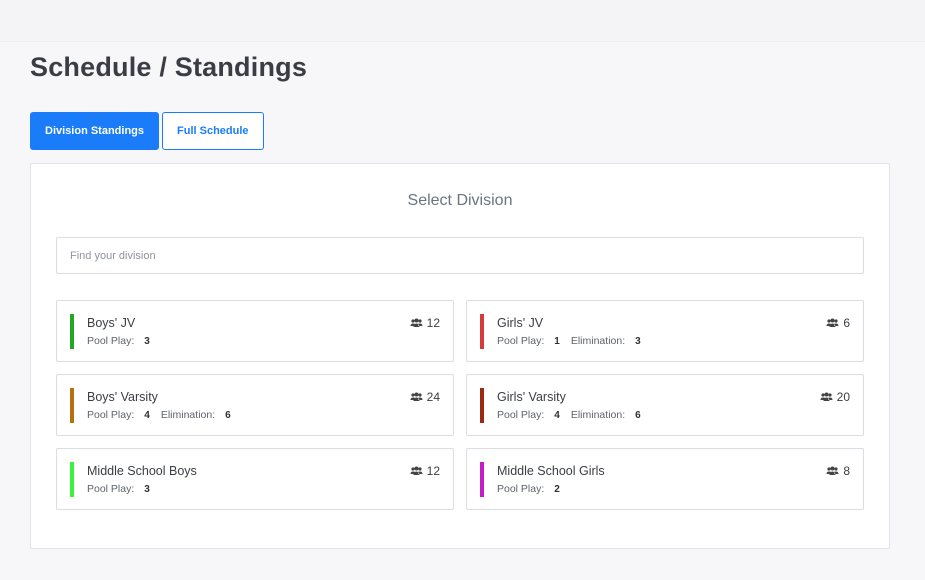 This screenshot has width=925, height=580. I want to click on team-count-value: 24, so click(433, 397).